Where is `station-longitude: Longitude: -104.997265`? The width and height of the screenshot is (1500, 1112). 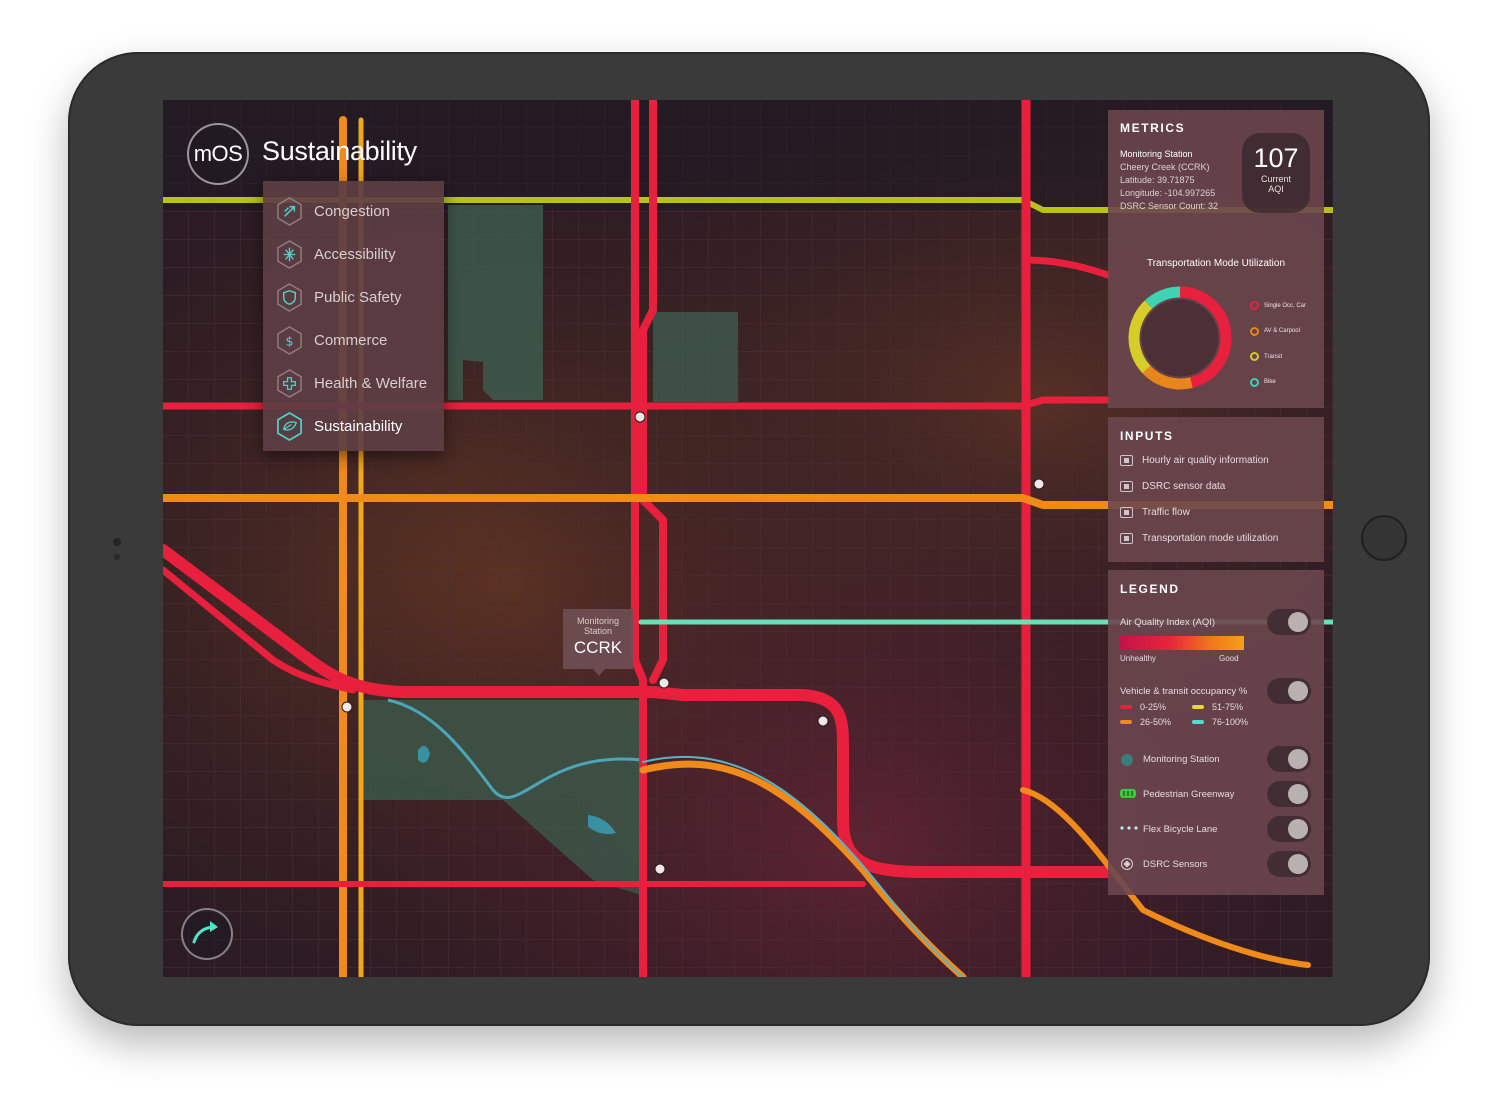 station-longitude: Longitude: -104.997265 is located at coordinates (1168, 193).